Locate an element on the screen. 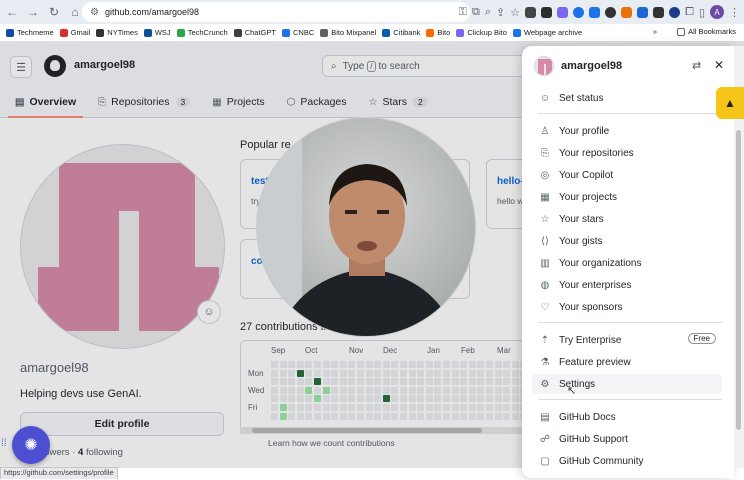 Image resolution: width=744 pixels, height=480 pixels. menu-item-your-projects: ▦ Your projects is located at coordinates (627, 197).